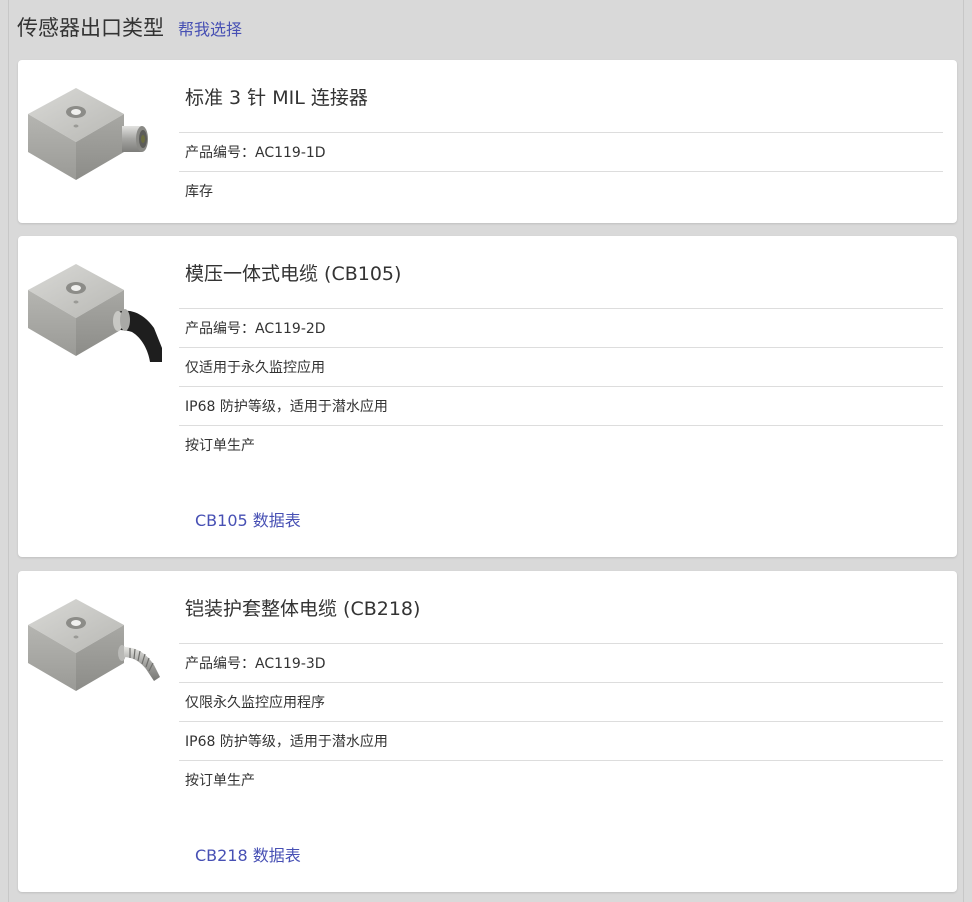 The image size is (972, 902). Describe the element at coordinates (248, 854) in the screenshot. I see `cb218-datasheet-link: CB218 数据表` at that location.